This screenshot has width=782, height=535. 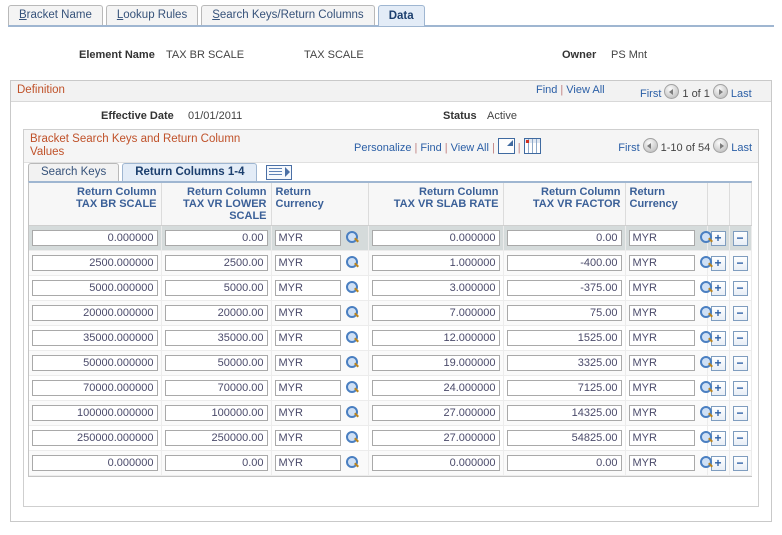 What do you see at coordinates (430, 148) in the screenshot?
I see `grid-find-link: Find` at bounding box center [430, 148].